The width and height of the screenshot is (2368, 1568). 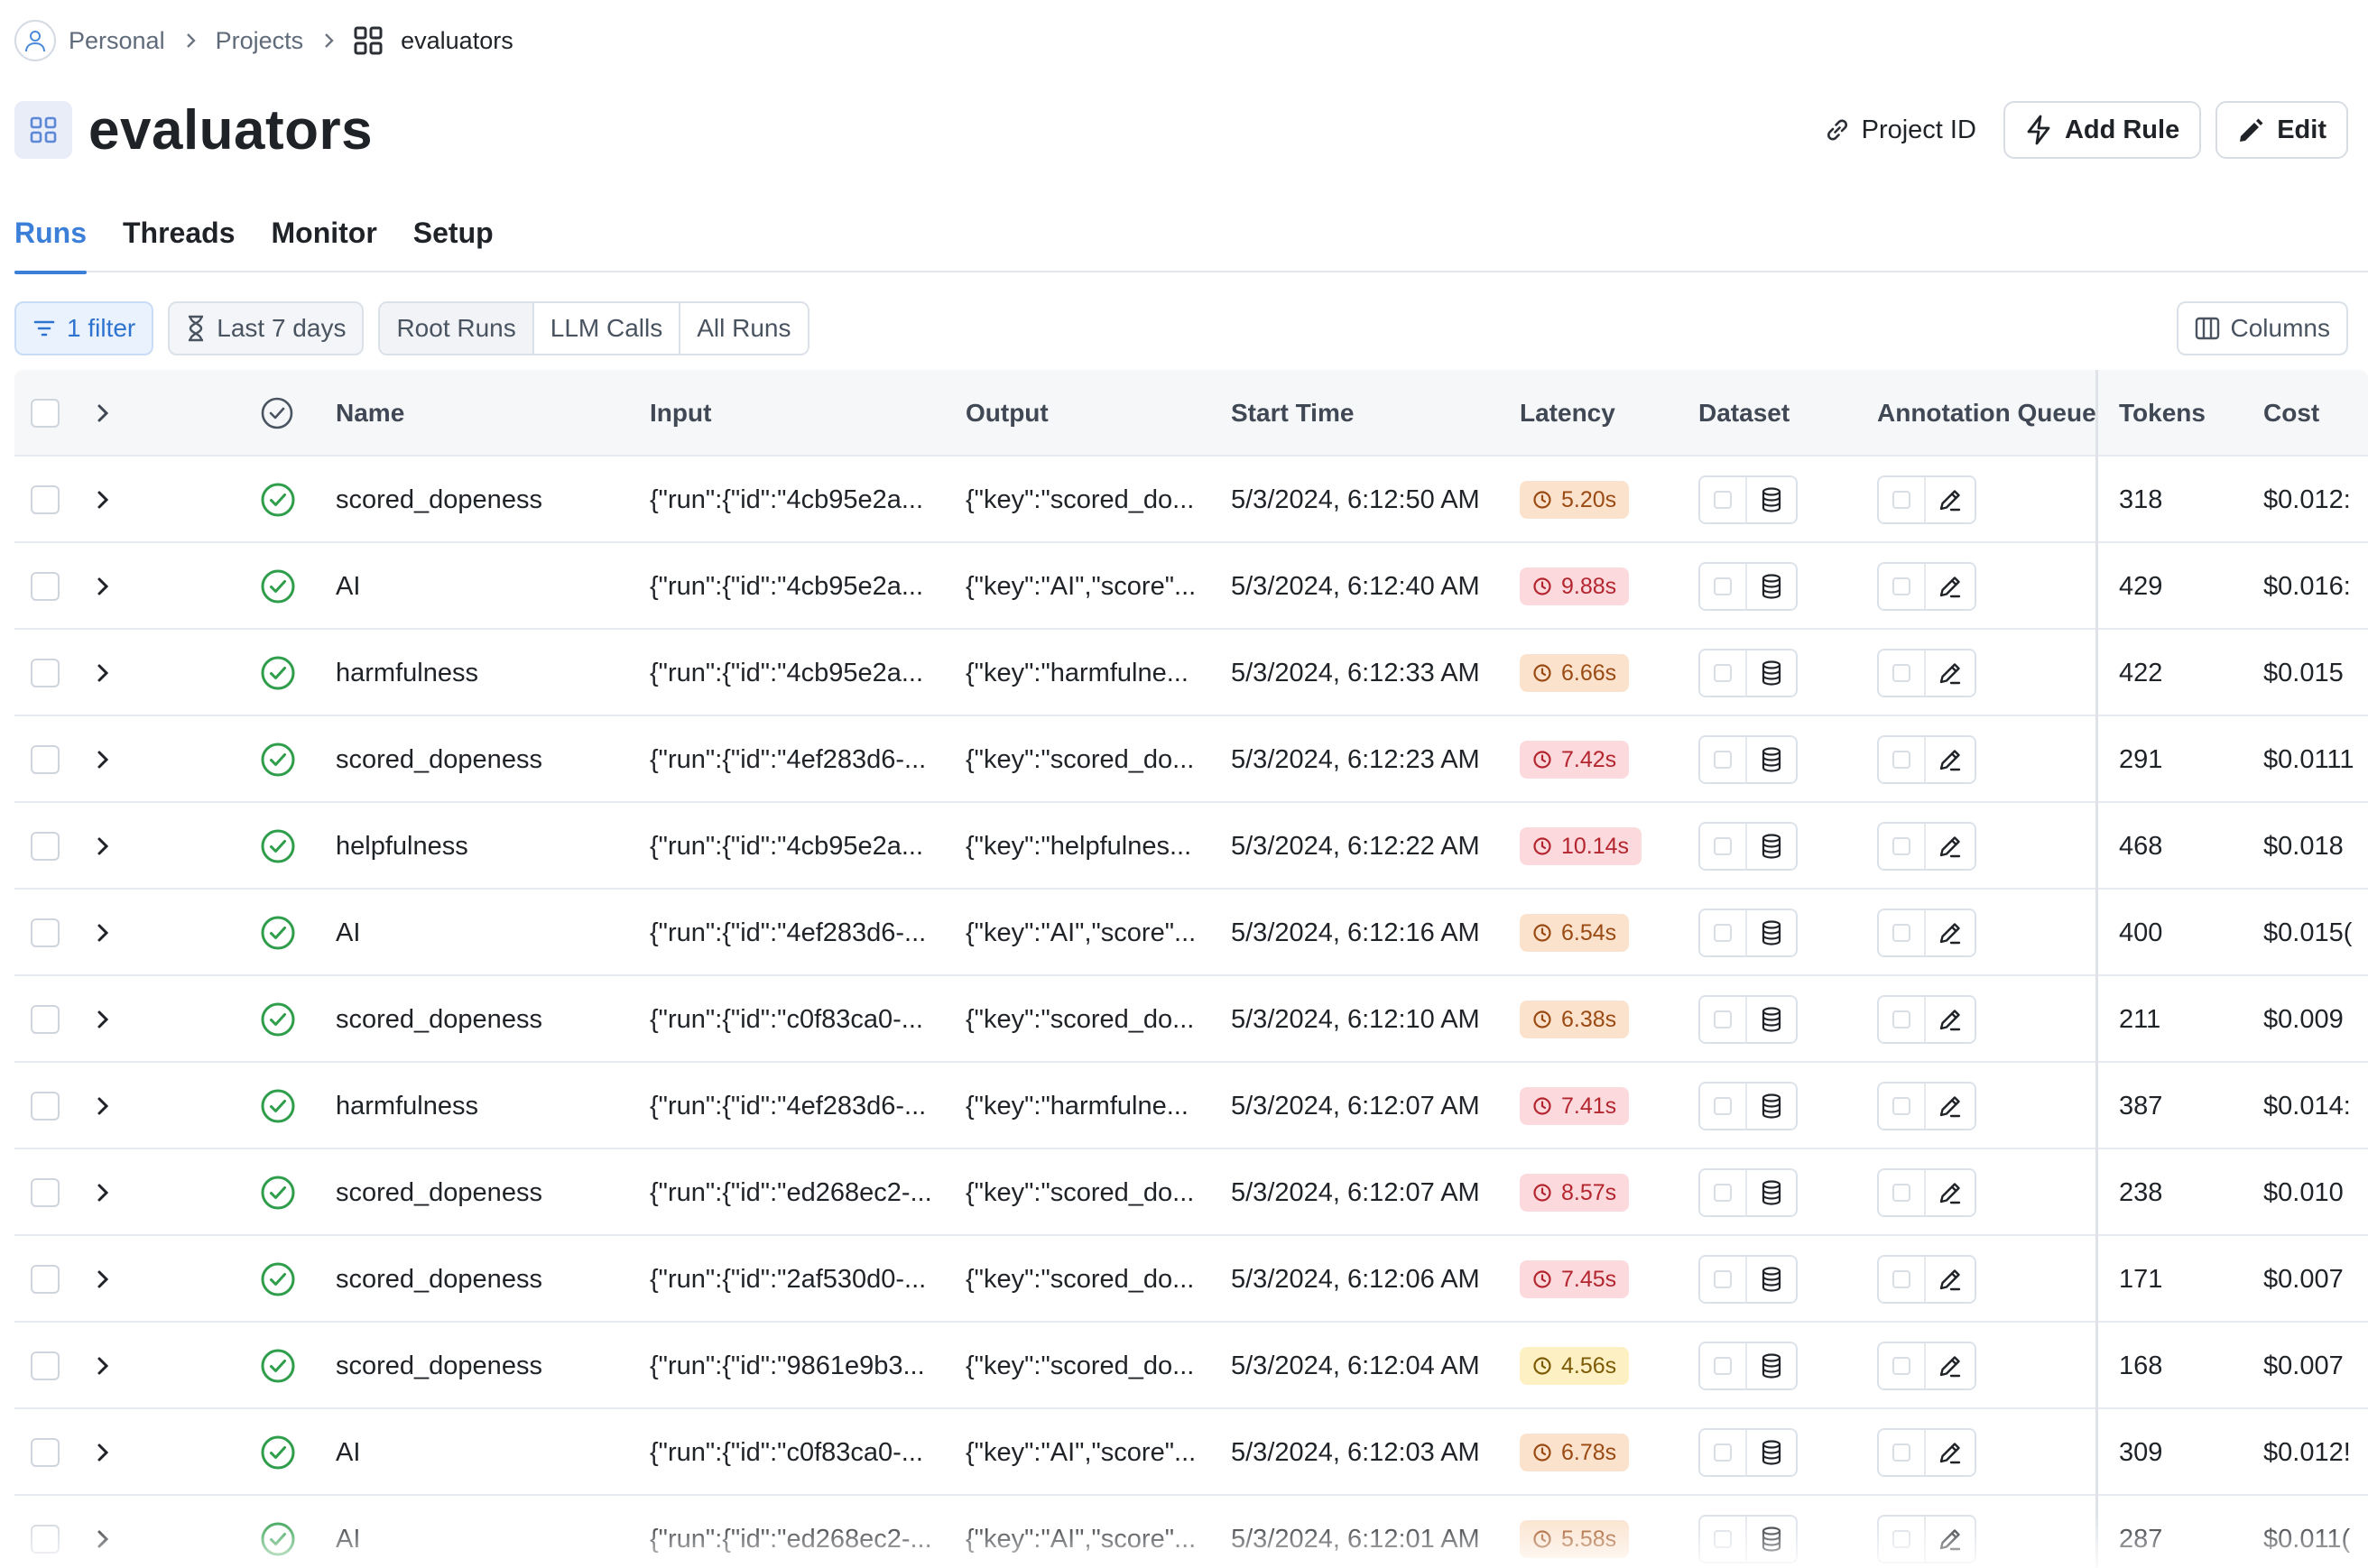 What do you see at coordinates (744, 328) in the screenshot?
I see `run-type-all-runs: All Runs` at bounding box center [744, 328].